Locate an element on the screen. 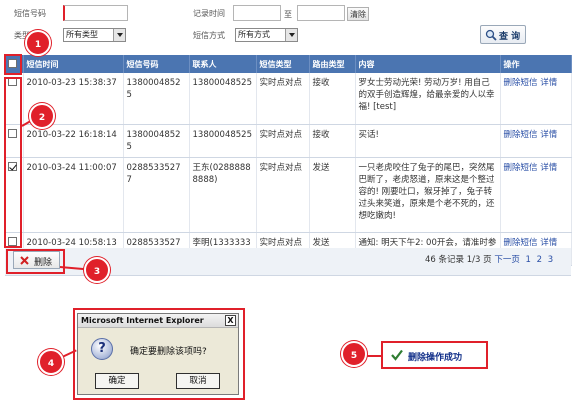 The height and width of the screenshot is (400, 582). query-button: 查 询 is located at coordinates (503, 34).